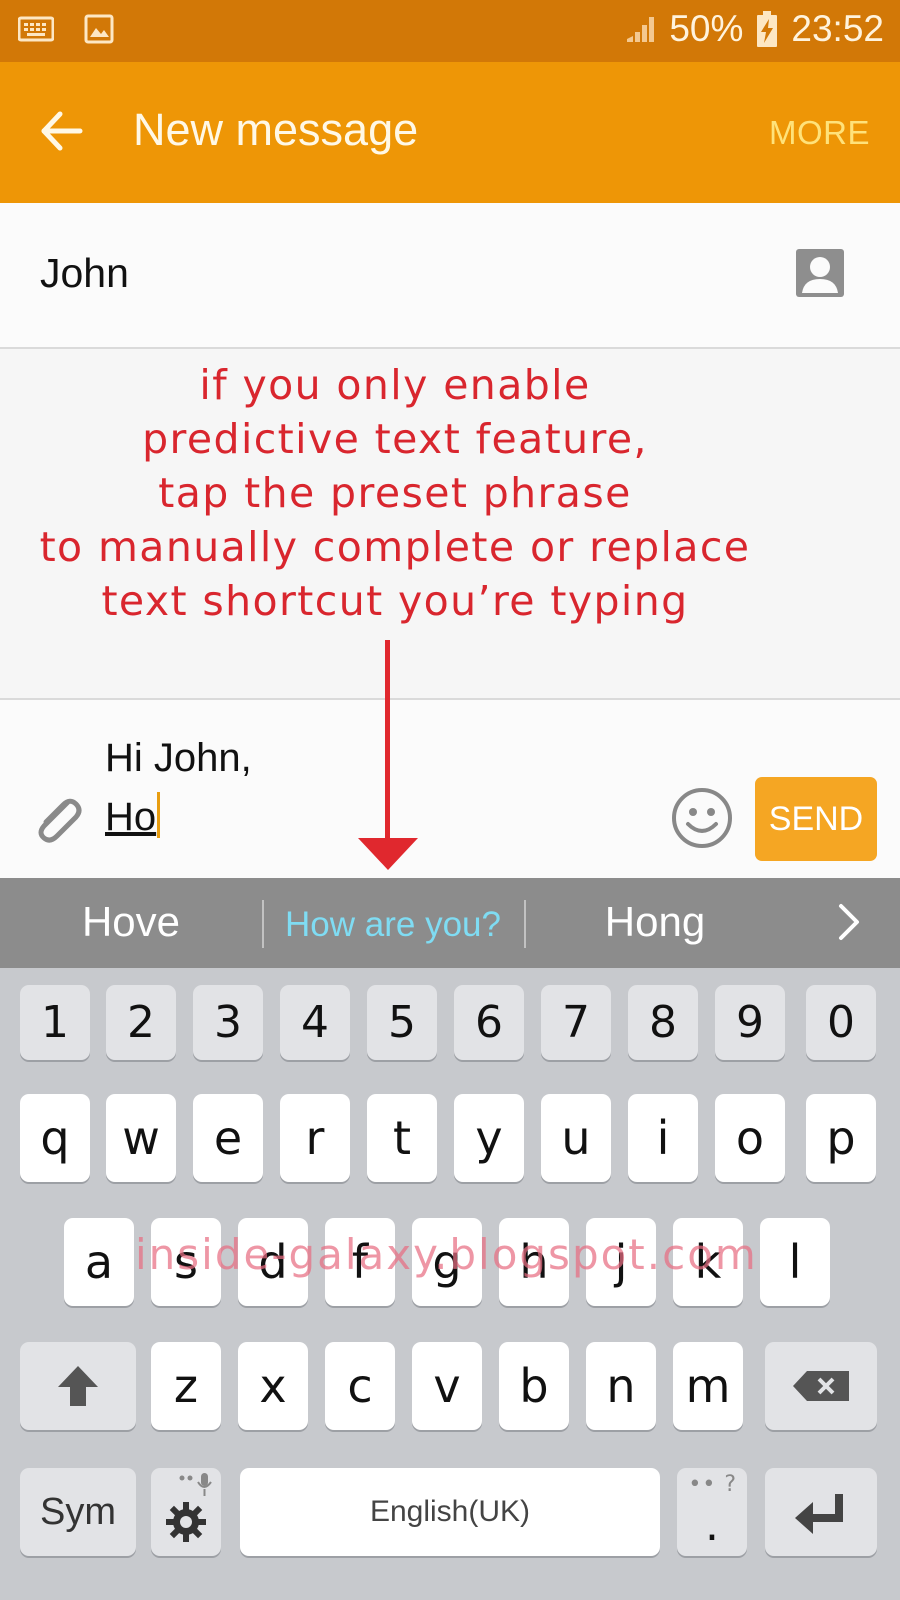 This screenshot has width=900, height=1600. Describe the element at coordinates (387, 742) in the screenshot. I see `annotation-arrow-line` at that location.